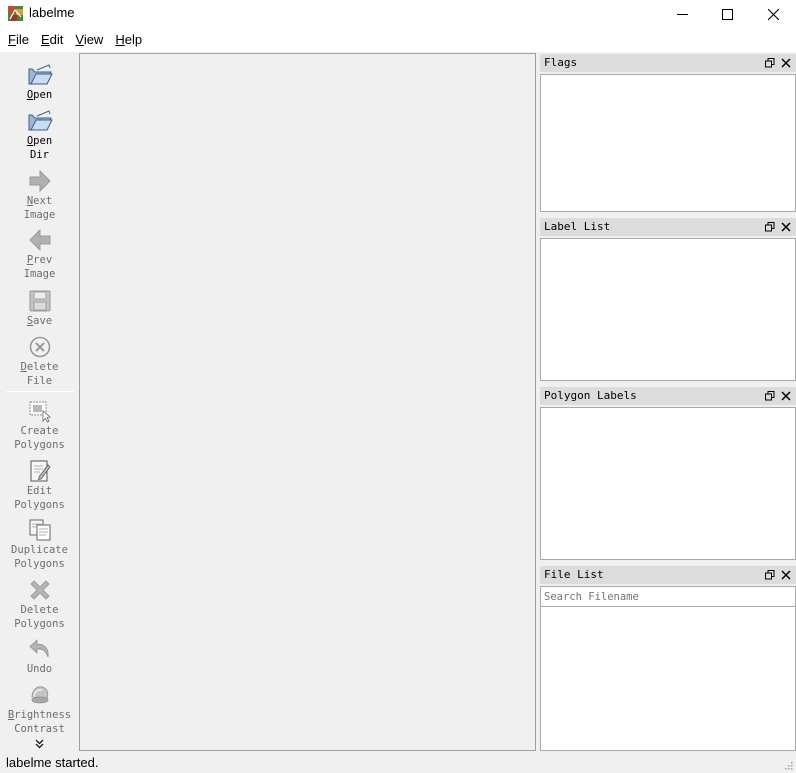  Describe the element at coordinates (39, 208) in the screenshot. I see `next-image-label: Next Image` at that location.